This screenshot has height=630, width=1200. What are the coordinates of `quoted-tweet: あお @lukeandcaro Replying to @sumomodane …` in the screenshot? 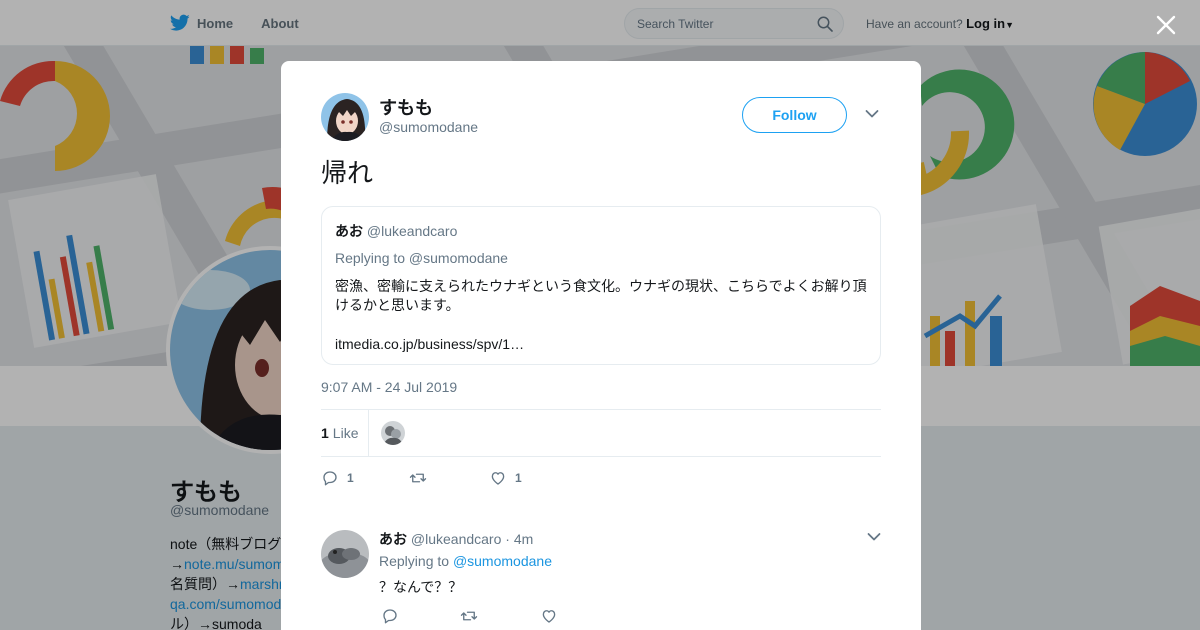 It's located at (601, 285).